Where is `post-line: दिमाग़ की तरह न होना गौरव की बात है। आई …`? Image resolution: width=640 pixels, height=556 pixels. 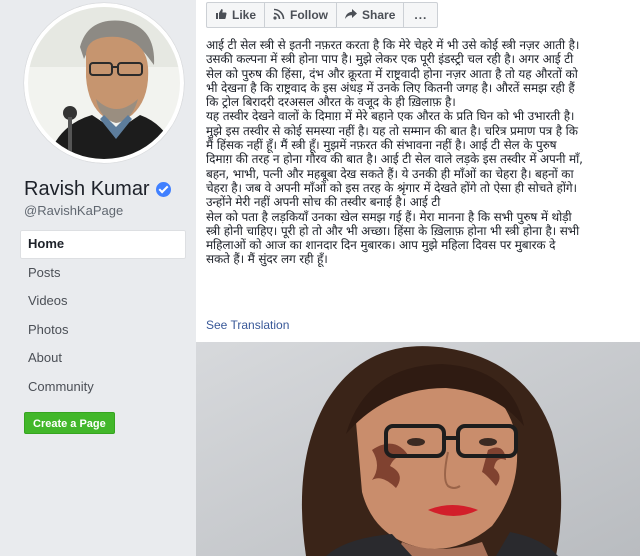 post-line: दिमाग़ की तरह न होना गौरव की बात है। आई … is located at coordinates (394, 159).